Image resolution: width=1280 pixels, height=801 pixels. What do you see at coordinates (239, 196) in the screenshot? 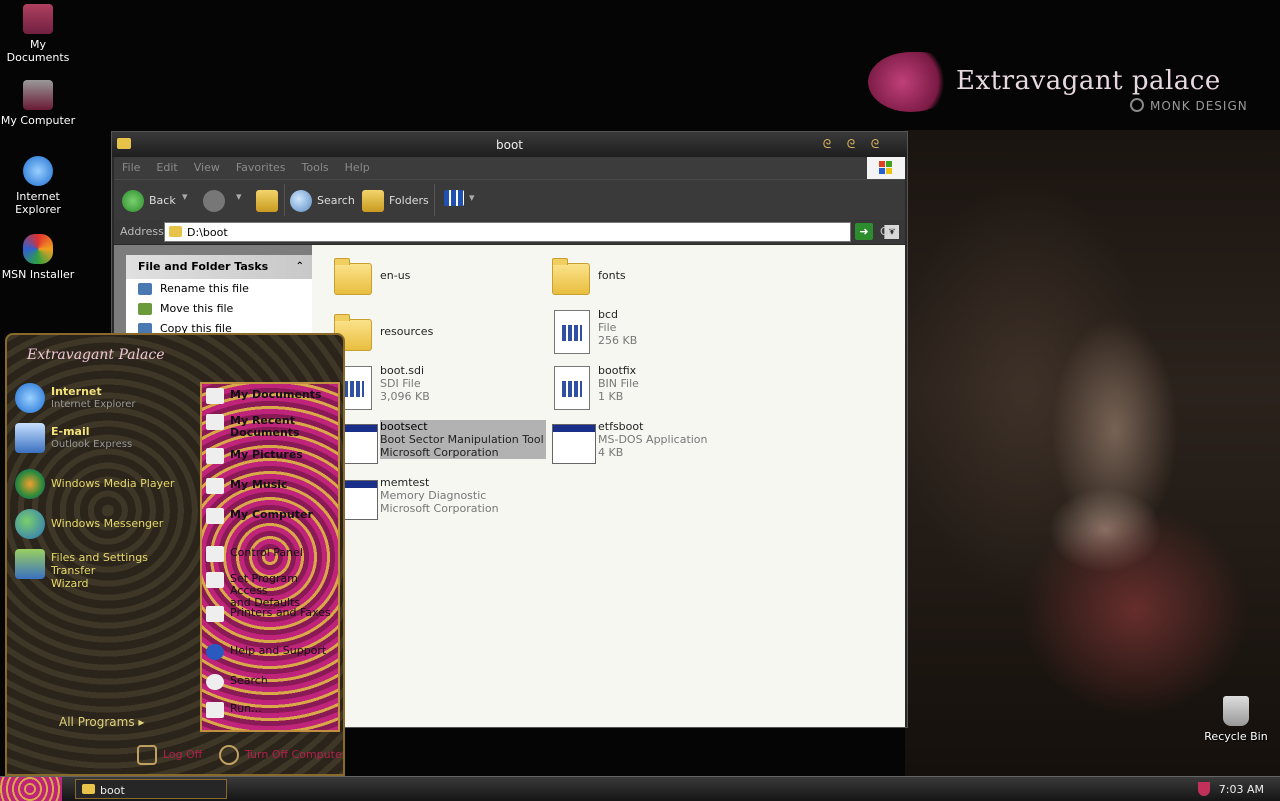
I see `forward-dropdown: ▾` at bounding box center [239, 196].